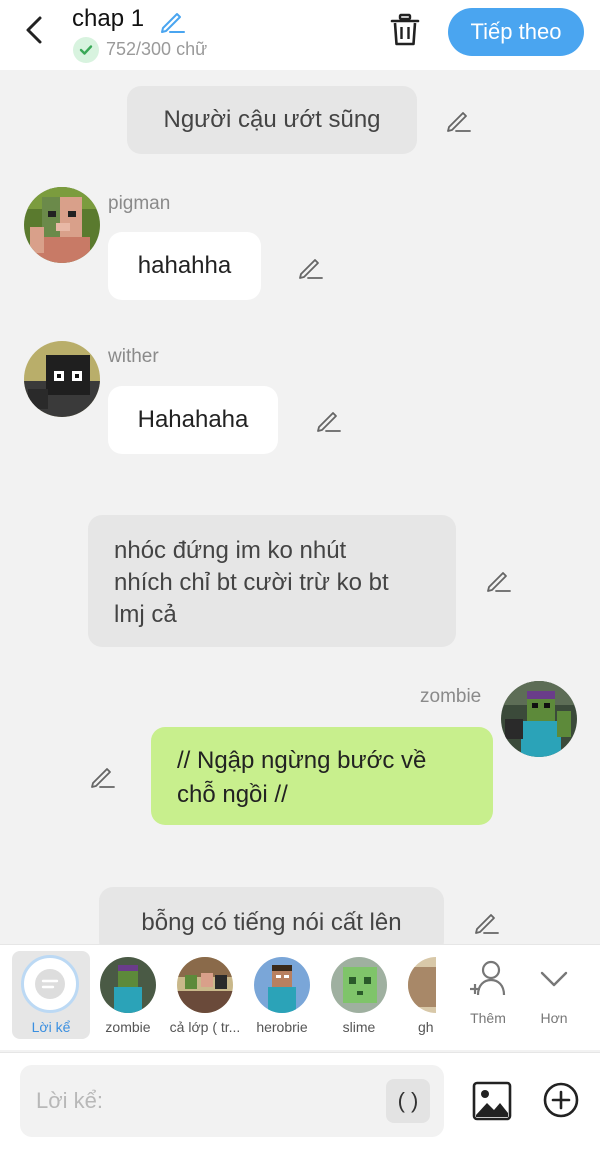 The height and width of the screenshot is (1160, 600). I want to click on avatar-pigman, so click(62, 225).